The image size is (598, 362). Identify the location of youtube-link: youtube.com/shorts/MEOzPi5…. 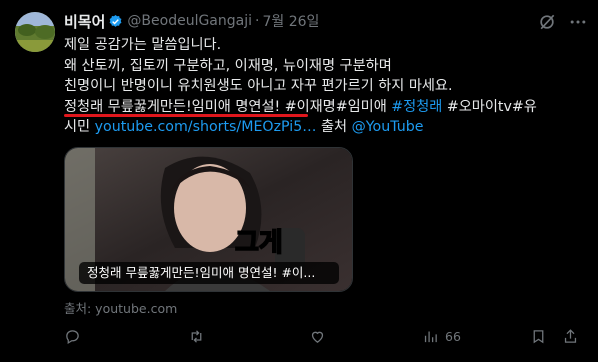
(206, 127).